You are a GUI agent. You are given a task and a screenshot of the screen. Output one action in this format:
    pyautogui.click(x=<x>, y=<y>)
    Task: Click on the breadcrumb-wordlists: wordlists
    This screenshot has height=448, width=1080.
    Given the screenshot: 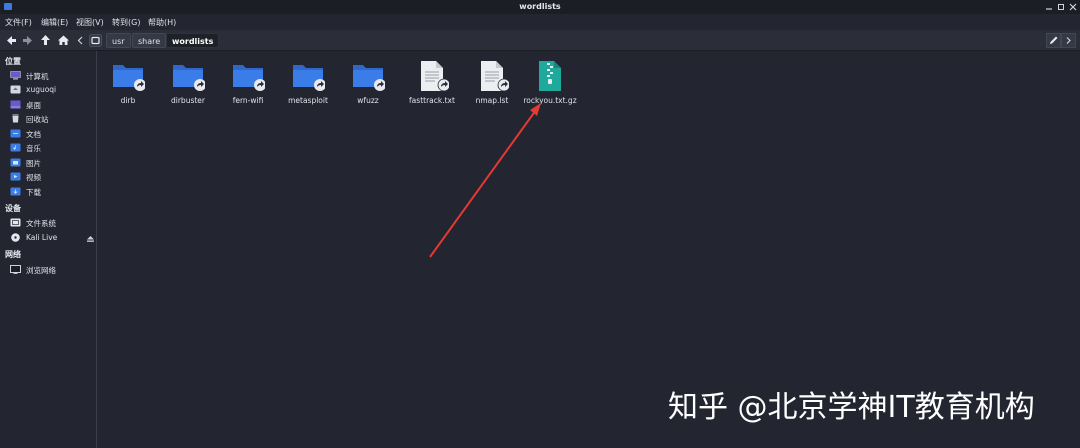 What is the action you would take?
    pyautogui.click(x=193, y=40)
    